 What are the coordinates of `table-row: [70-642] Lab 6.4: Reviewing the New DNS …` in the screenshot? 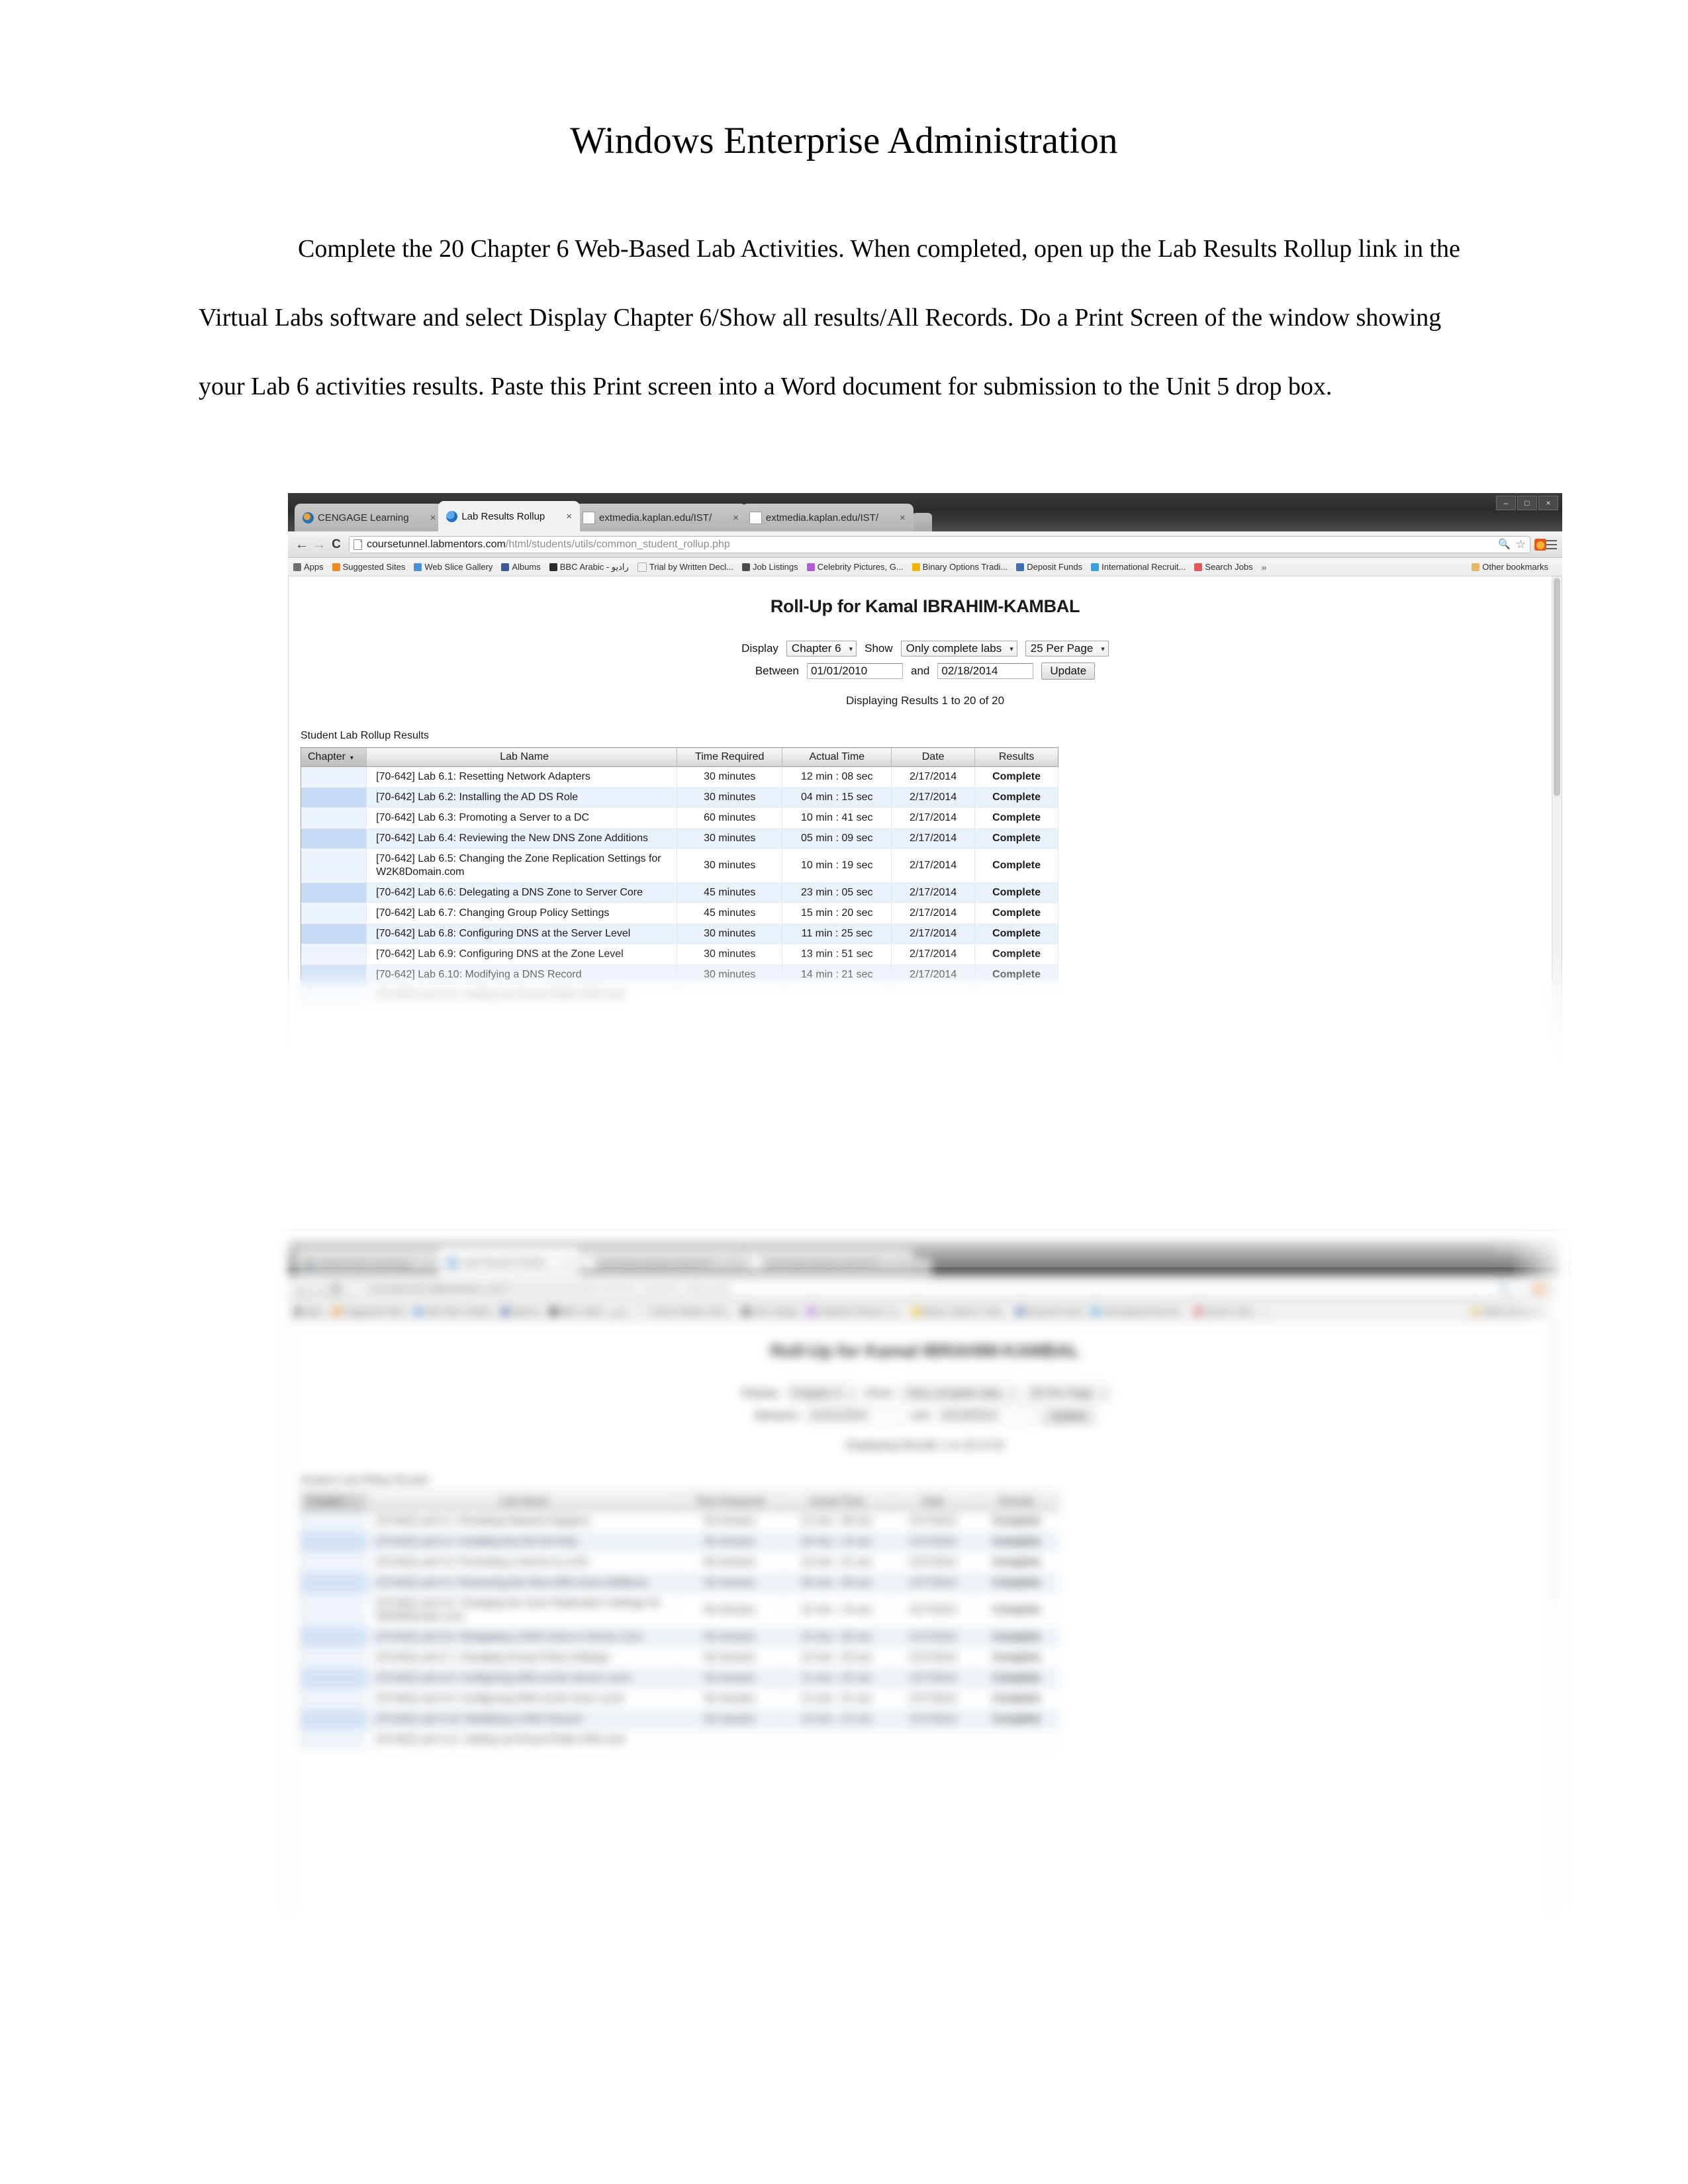 It's located at (679, 839).